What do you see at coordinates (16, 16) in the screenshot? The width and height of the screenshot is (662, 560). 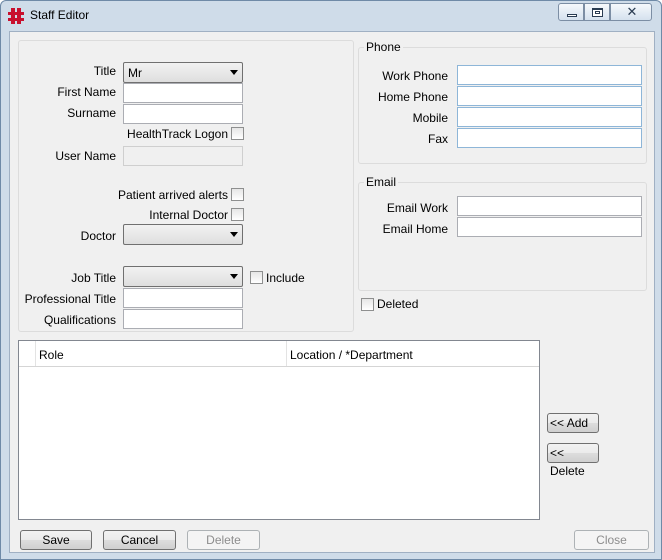 I see `app-logo-icon` at bounding box center [16, 16].